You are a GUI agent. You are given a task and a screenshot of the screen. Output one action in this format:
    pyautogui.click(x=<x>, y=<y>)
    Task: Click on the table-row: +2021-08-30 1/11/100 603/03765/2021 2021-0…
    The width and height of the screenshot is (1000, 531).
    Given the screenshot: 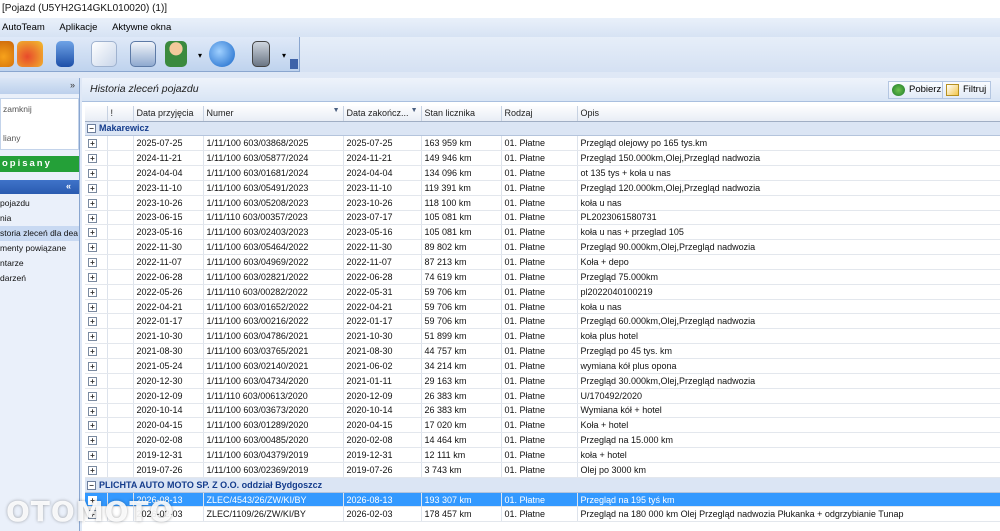 What is the action you would take?
    pyautogui.click(x=542, y=351)
    